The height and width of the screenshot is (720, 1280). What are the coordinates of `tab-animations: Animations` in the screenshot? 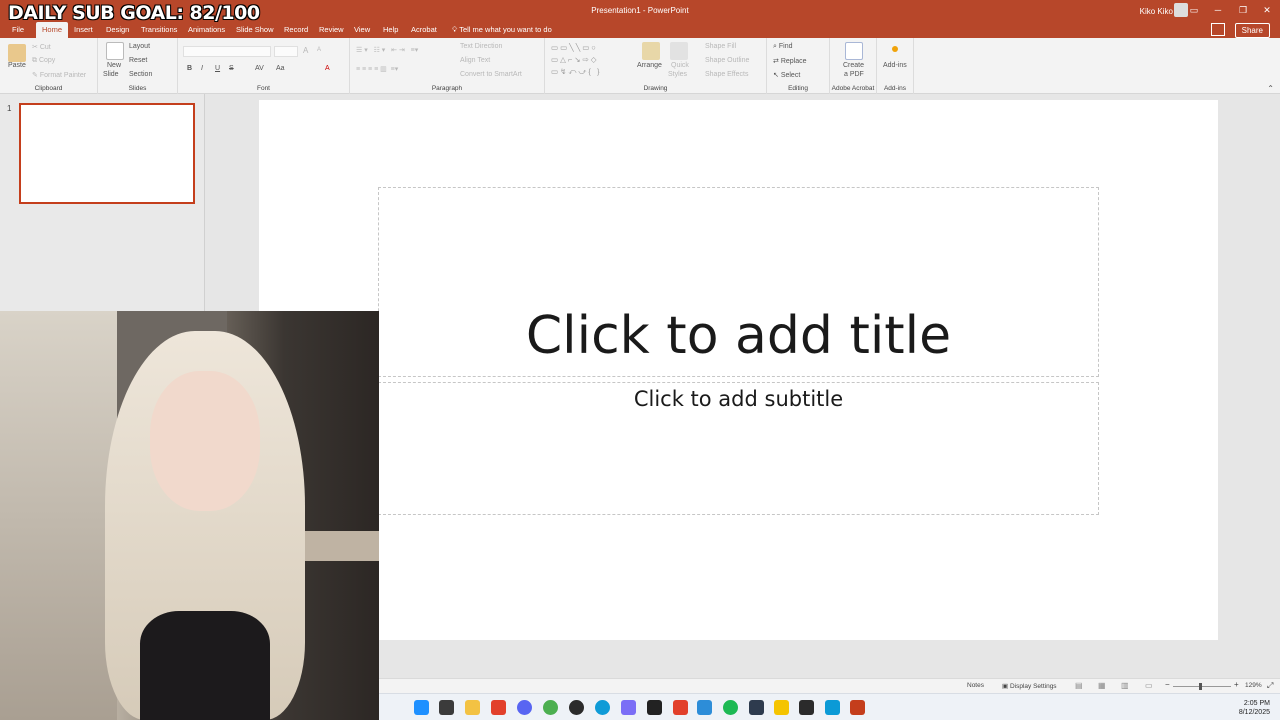 It's located at (206, 29).